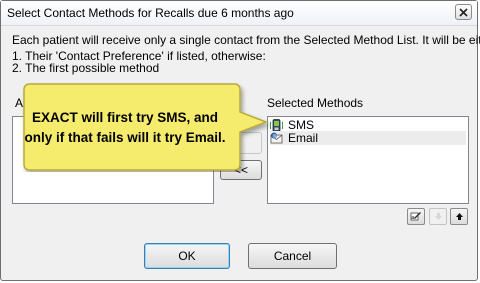 The height and width of the screenshot is (283, 480). I want to click on instruction-line-3: 2. The first possible method, so click(86, 68).